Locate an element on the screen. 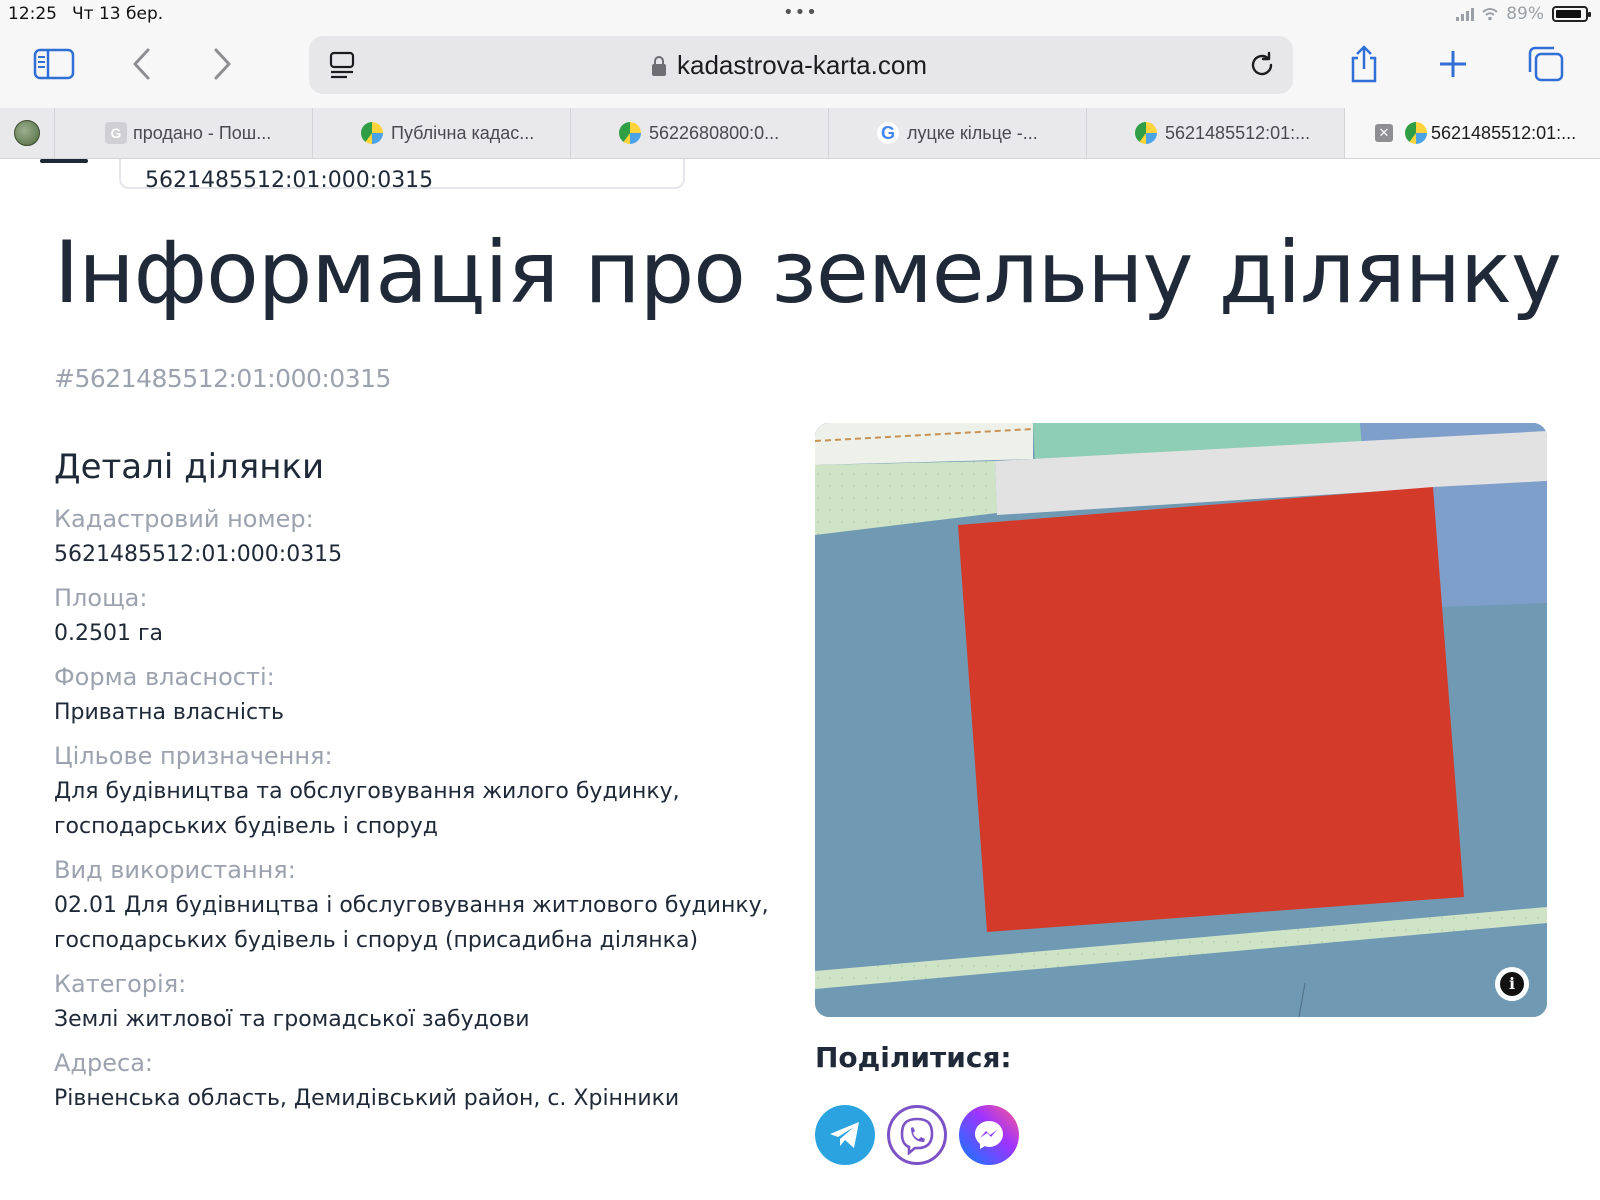 The image size is (1600, 1200). map-info-button: i is located at coordinates (1512, 984).